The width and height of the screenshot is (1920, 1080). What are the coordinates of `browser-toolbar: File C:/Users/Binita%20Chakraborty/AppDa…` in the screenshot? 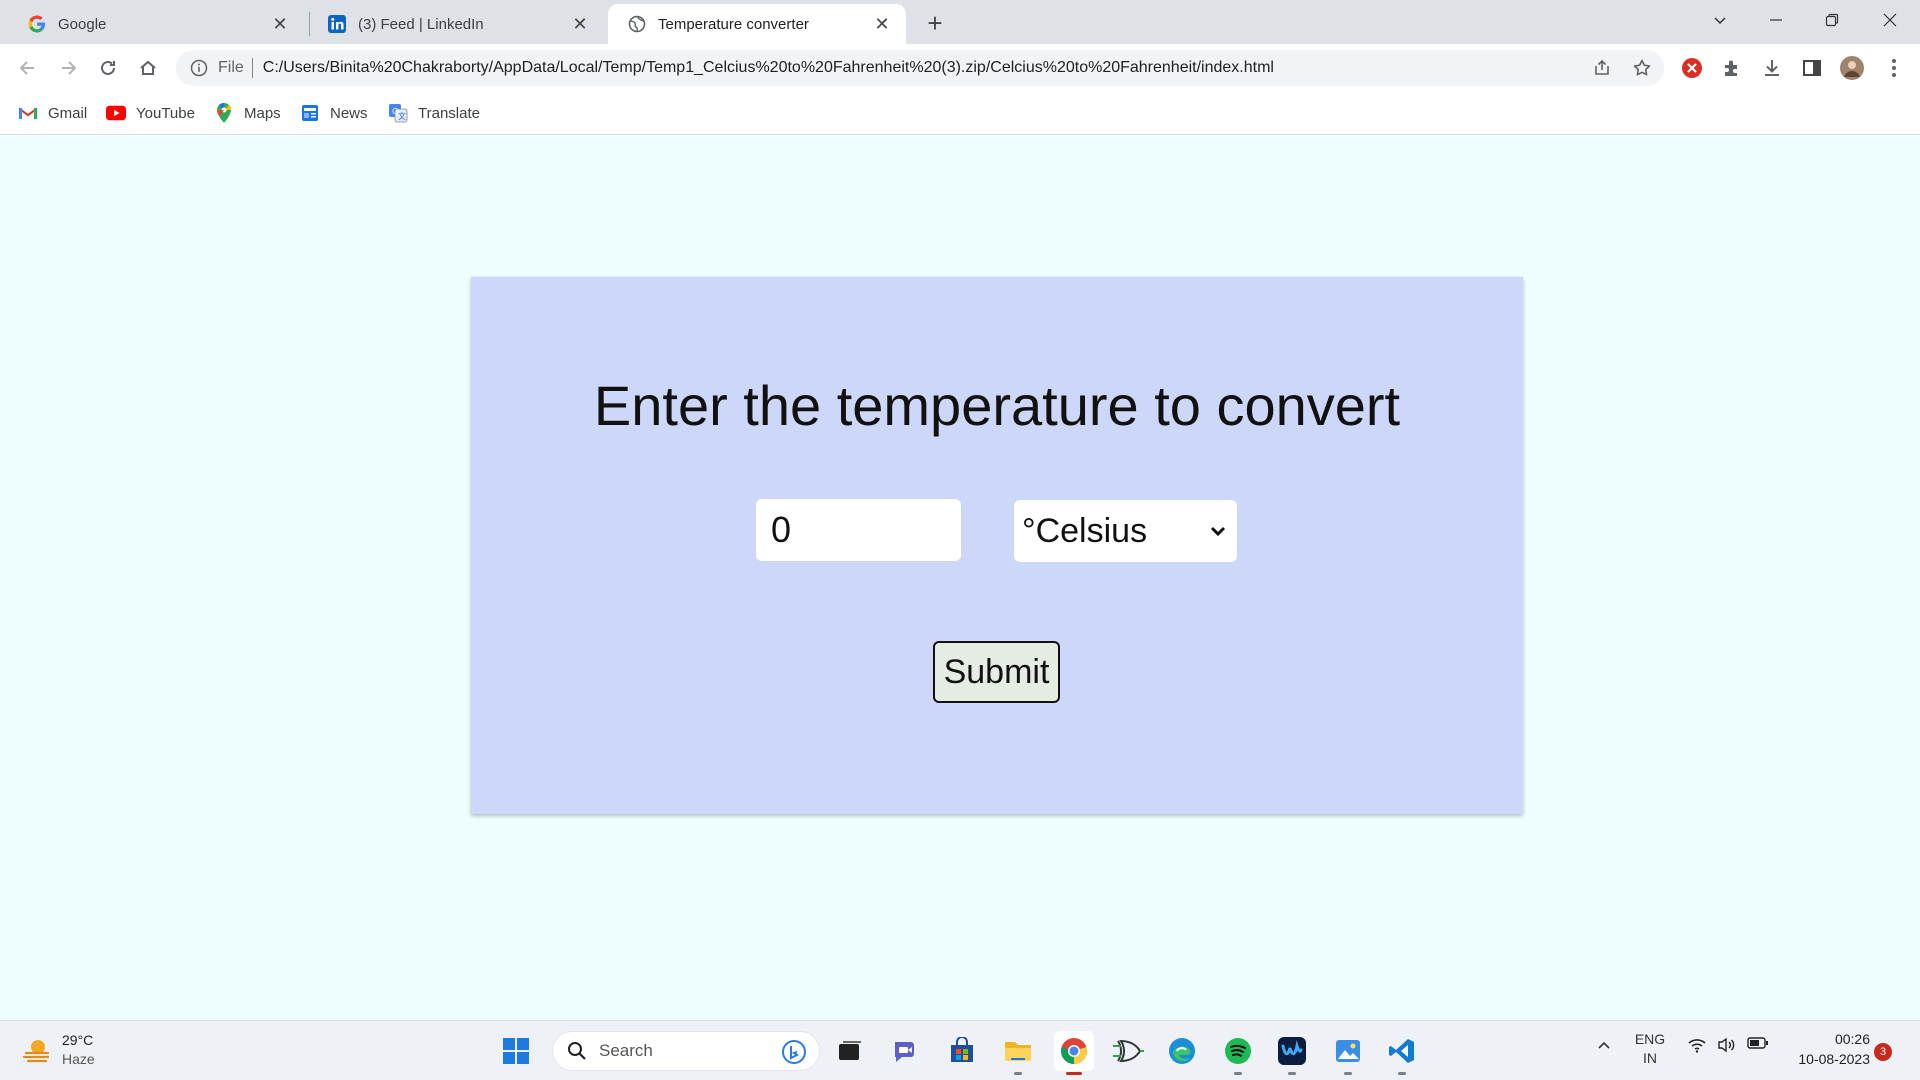 It's located at (960, 68).